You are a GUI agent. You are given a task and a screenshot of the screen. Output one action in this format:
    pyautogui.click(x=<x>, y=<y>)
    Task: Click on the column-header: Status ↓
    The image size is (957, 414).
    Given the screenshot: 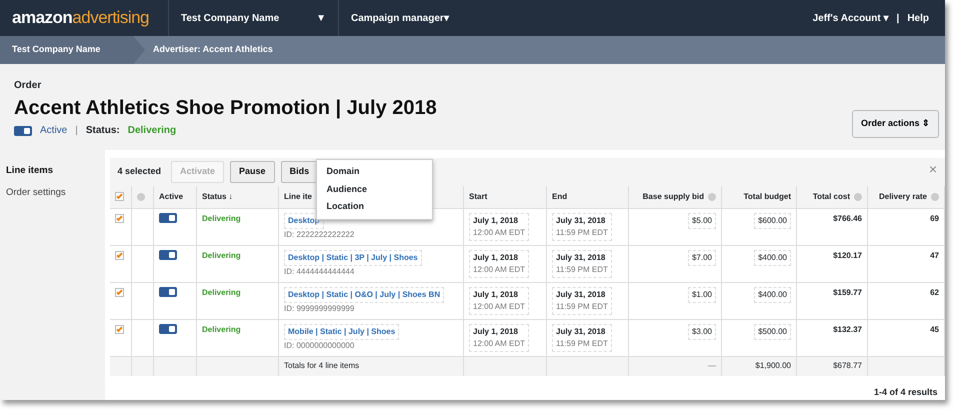 What is the action you would take?
    pyautogui.click(x=217, y=196)
    